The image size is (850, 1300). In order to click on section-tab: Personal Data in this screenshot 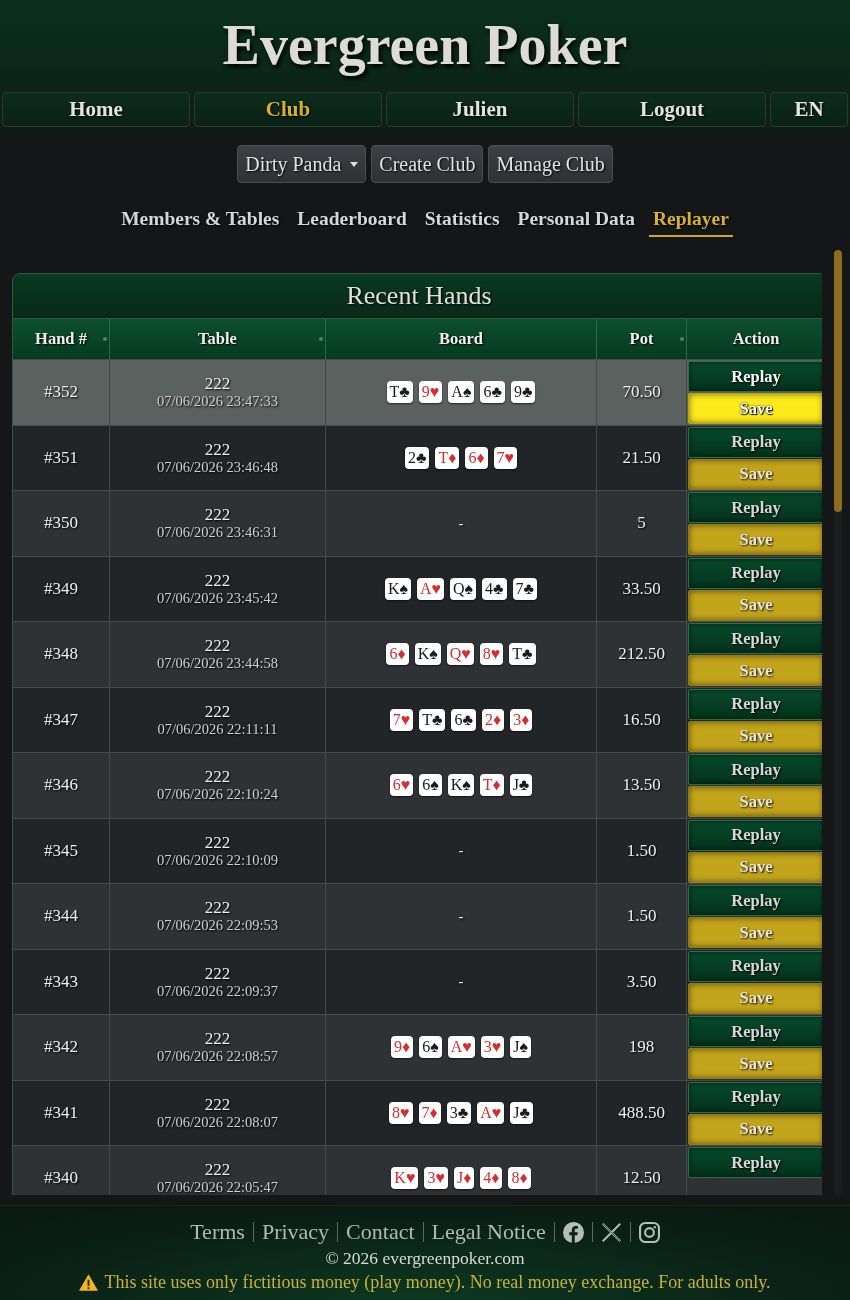, I will do `click(576, 218)`.